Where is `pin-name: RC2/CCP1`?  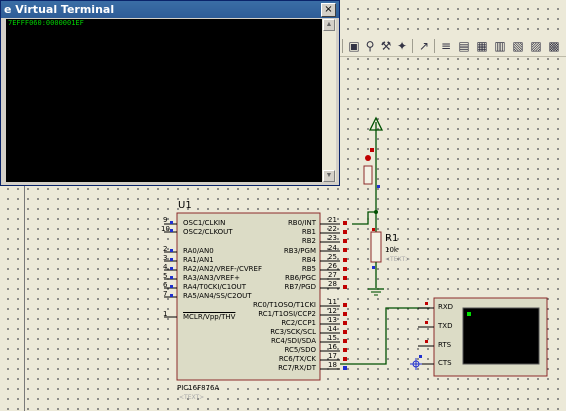 pin-name: RC2/CCP1 is located at coordinates (298, 323).